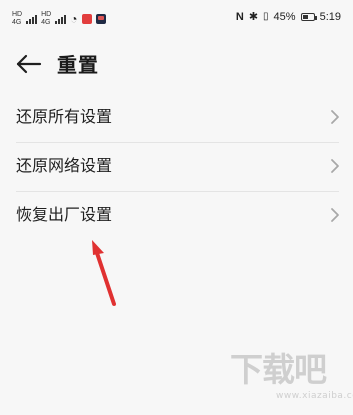 The height and width of the screenshot is (415, 353). Describe the element at coordinates (74, 19) in the screenshot. I see `wifi-icon: ◔` at that location.